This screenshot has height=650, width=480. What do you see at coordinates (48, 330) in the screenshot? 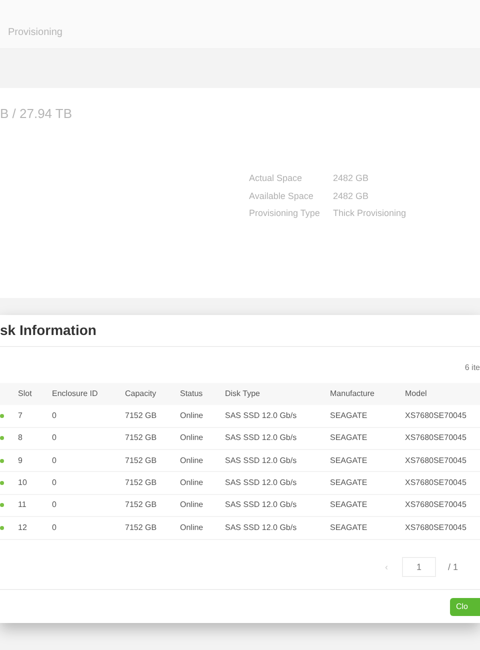
I see `dialog-title: sk Information` at bounding box center [48, 330].